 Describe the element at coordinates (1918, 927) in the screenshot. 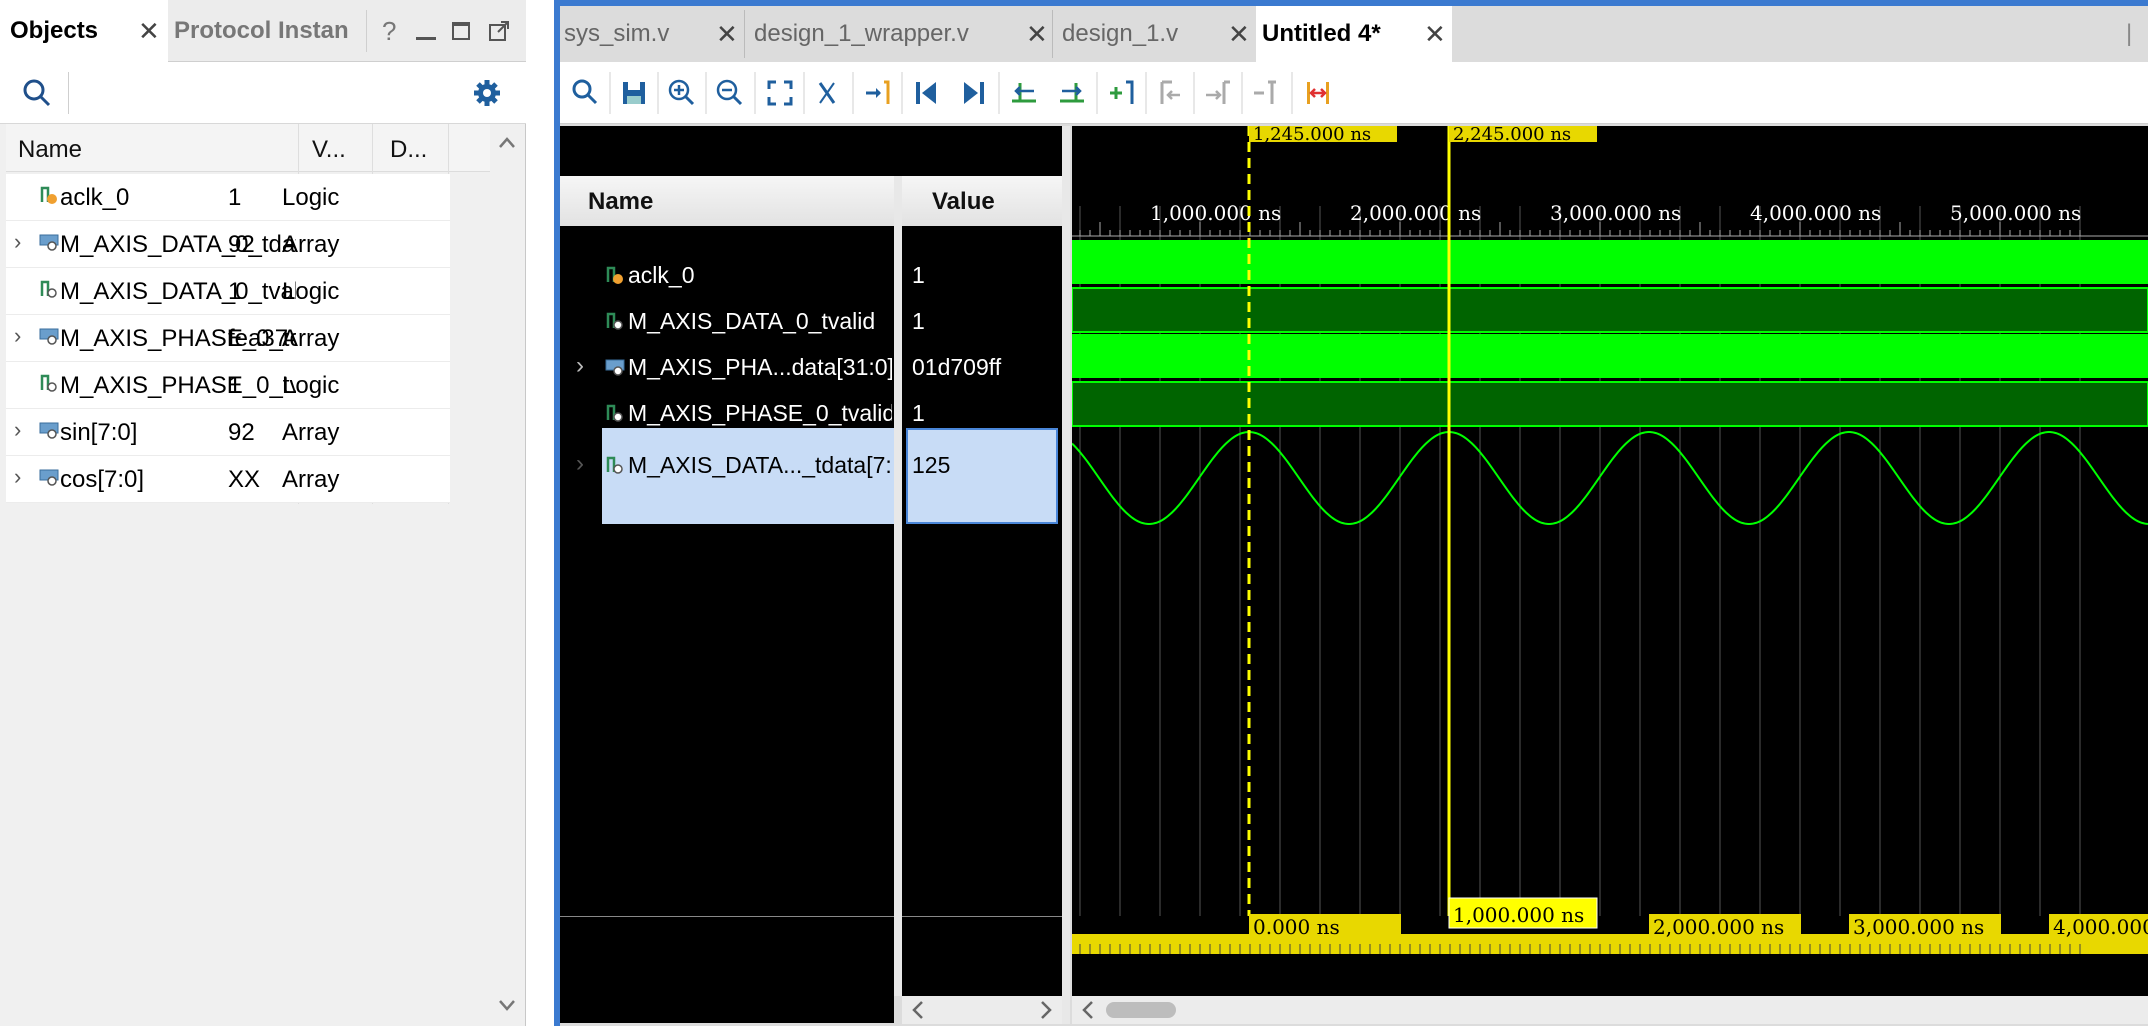

I see `delta-marker-label: 3,000.000 ns` at that location.